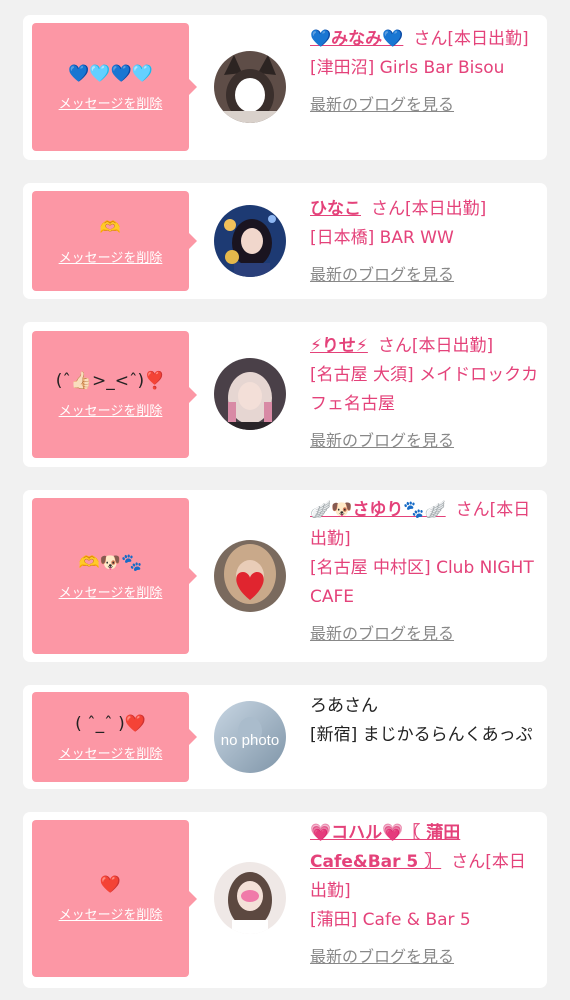 The width and height of the screenshot is (570, 1000). I want to click on girl-dark-hair-photo-icon, so click(250, 241).